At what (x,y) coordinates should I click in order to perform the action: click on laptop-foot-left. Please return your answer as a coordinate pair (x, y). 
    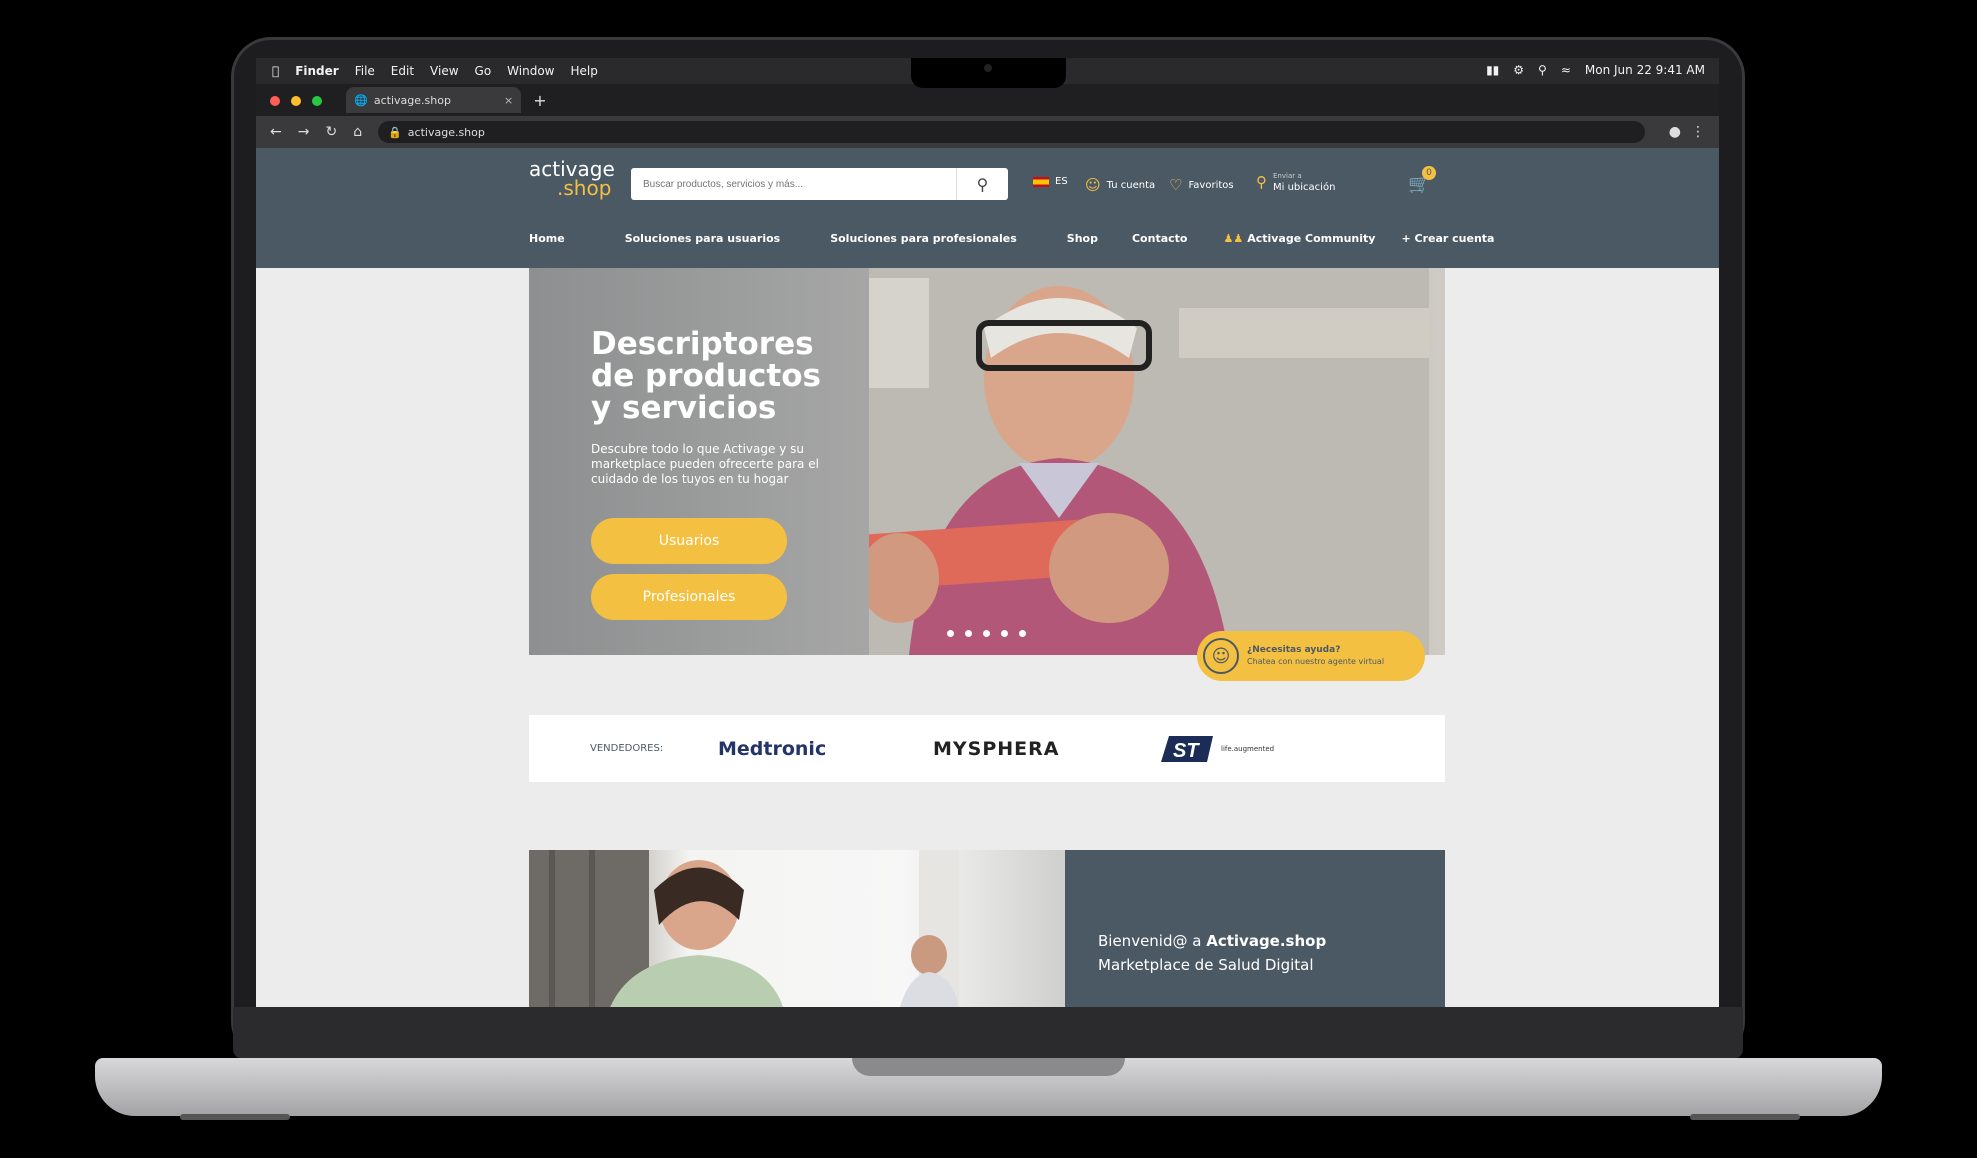
    Looking at the image, I should click on (235, 1117).